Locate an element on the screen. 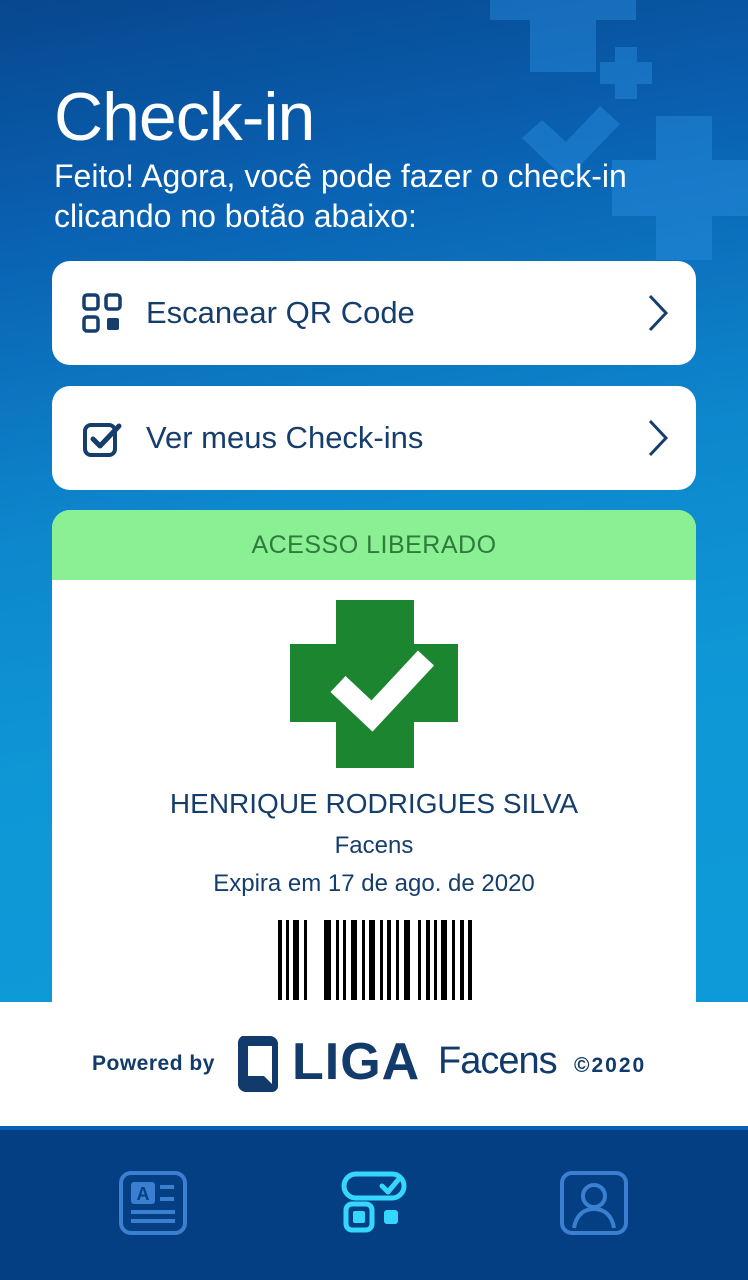 The width and height of the screenshot is (748, 1280). barcode is located at coordinates (375, 960).